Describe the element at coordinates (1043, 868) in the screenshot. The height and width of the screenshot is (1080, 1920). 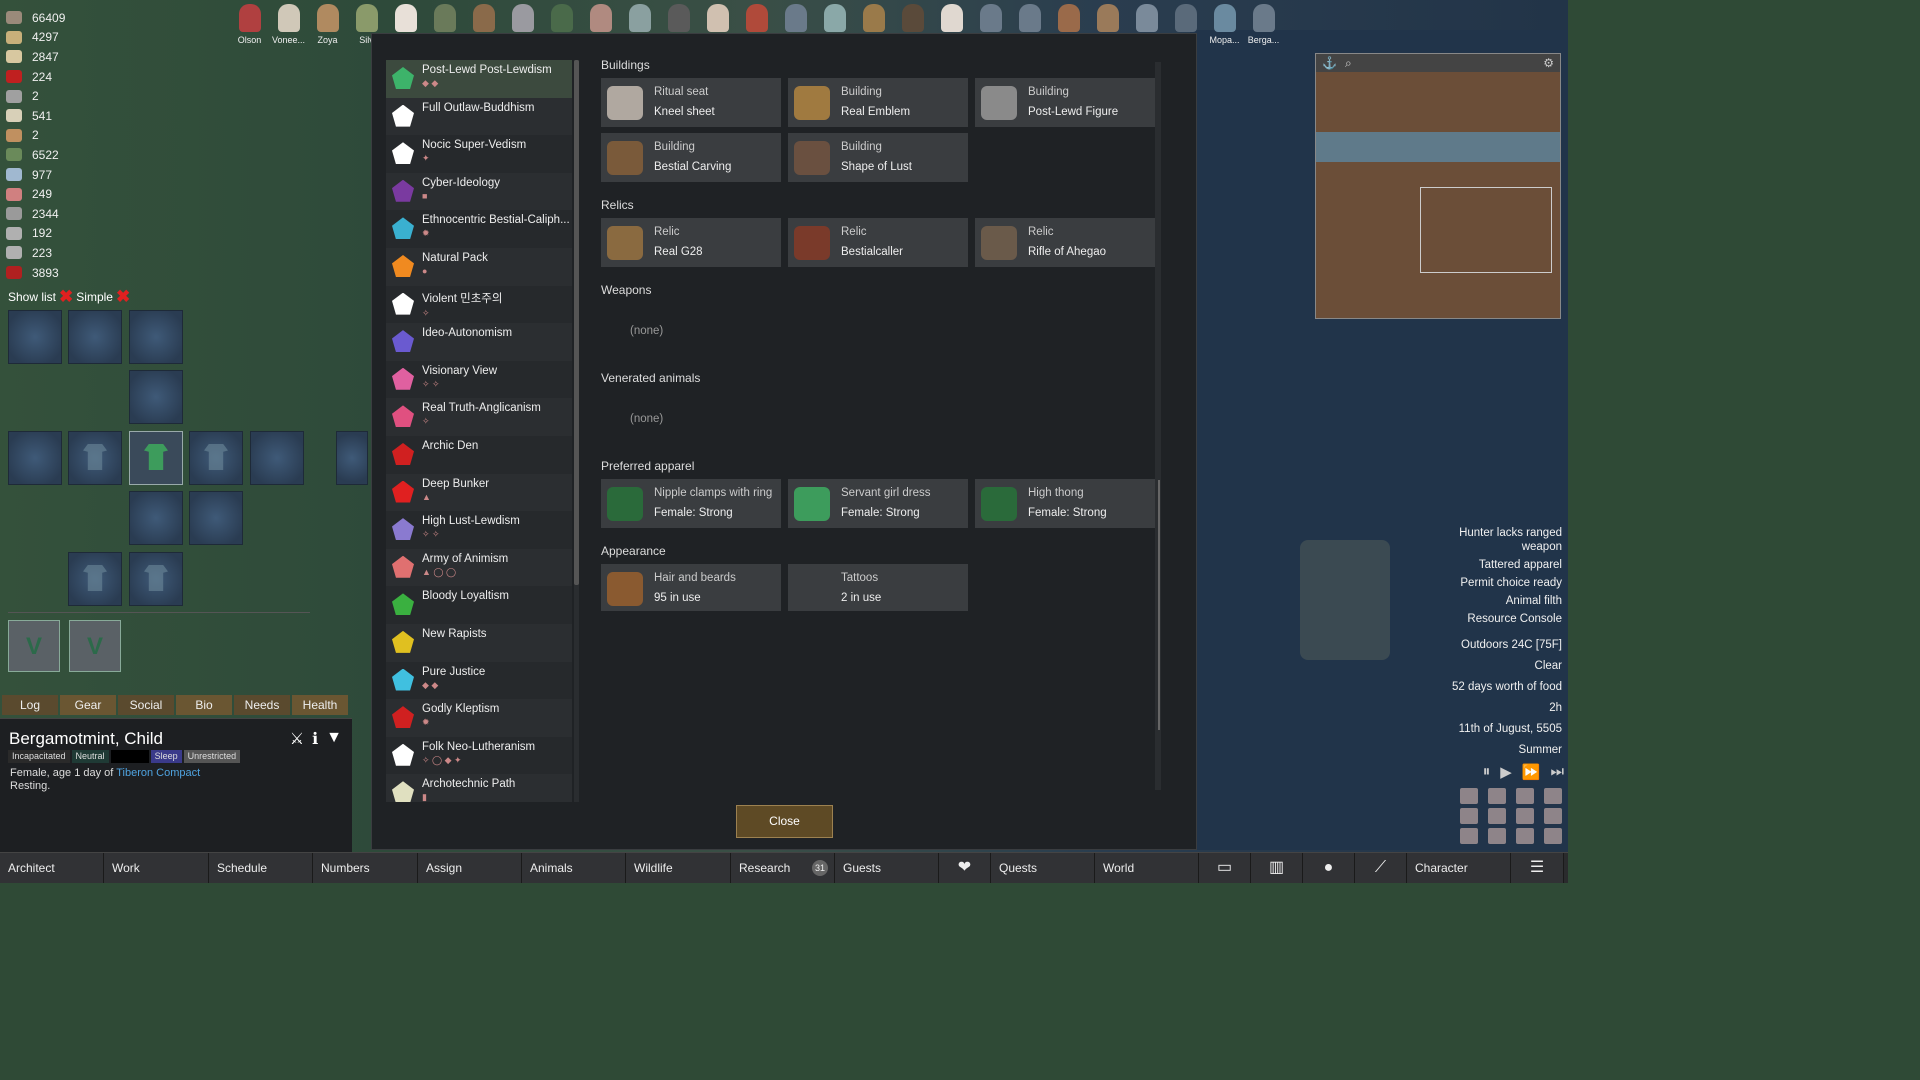
I see `tab-quests: Quests` at that location.